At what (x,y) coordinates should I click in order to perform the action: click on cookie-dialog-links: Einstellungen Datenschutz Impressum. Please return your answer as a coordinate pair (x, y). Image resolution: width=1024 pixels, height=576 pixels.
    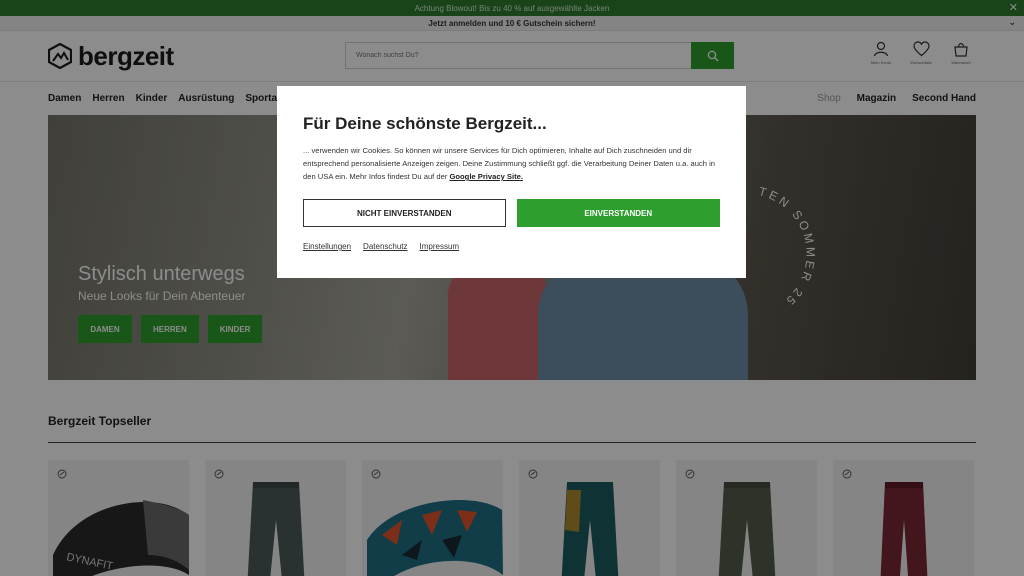
    Looking at the image, I should click on (511, 246).